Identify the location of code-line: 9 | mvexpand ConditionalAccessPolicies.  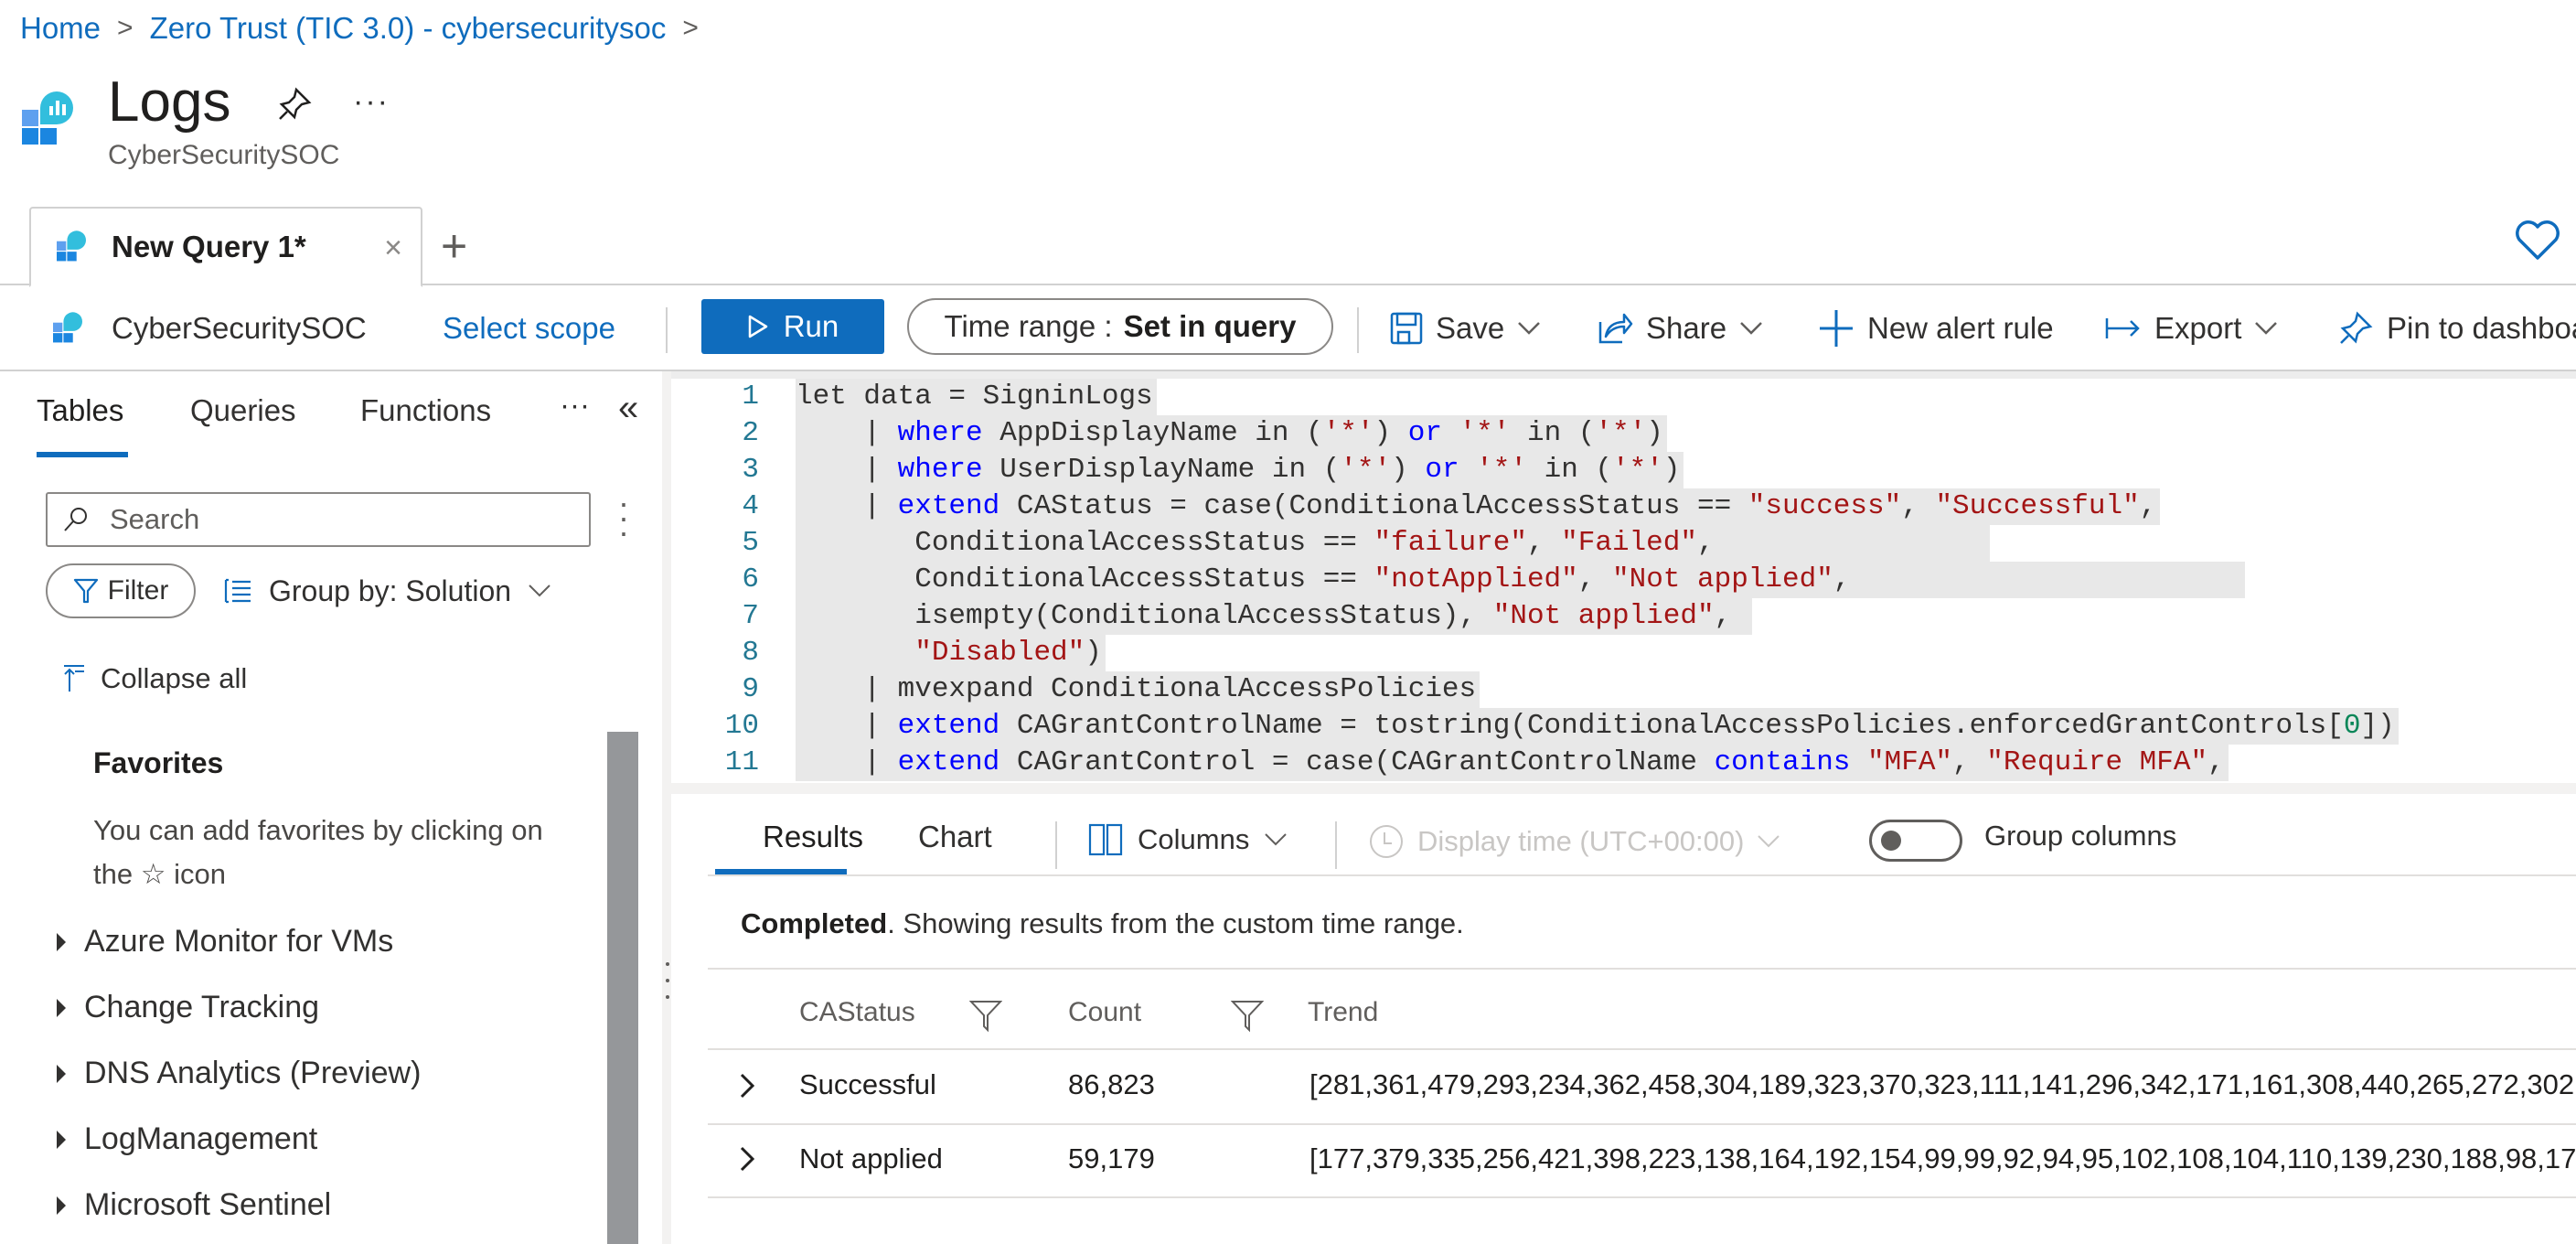
(1623, 689).